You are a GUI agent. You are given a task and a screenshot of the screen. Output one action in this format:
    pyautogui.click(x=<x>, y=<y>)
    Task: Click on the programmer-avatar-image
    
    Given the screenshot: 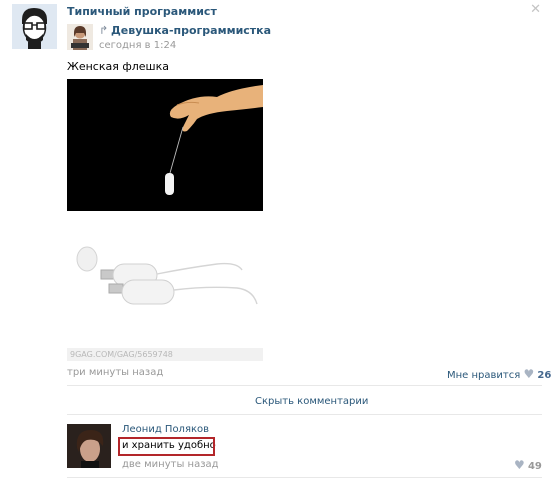 What is the action you would take?
    pyautogui.click(x=34, y=26)
    